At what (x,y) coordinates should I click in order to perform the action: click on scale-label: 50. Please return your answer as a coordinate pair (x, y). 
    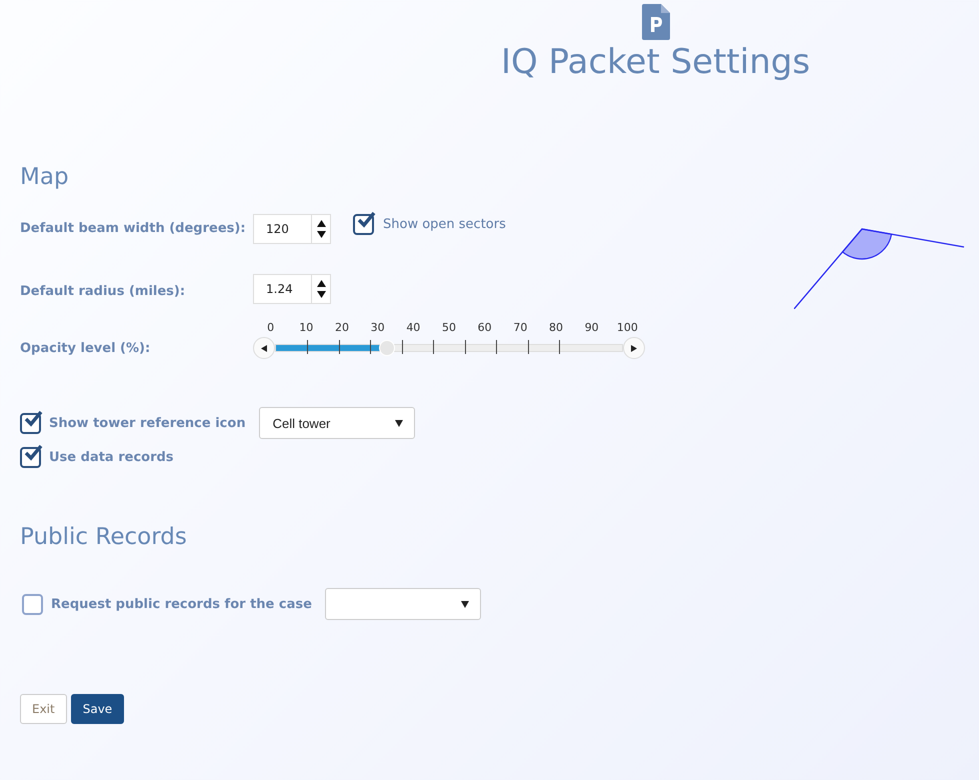
    Looking at the image, I should click on (449, 327).